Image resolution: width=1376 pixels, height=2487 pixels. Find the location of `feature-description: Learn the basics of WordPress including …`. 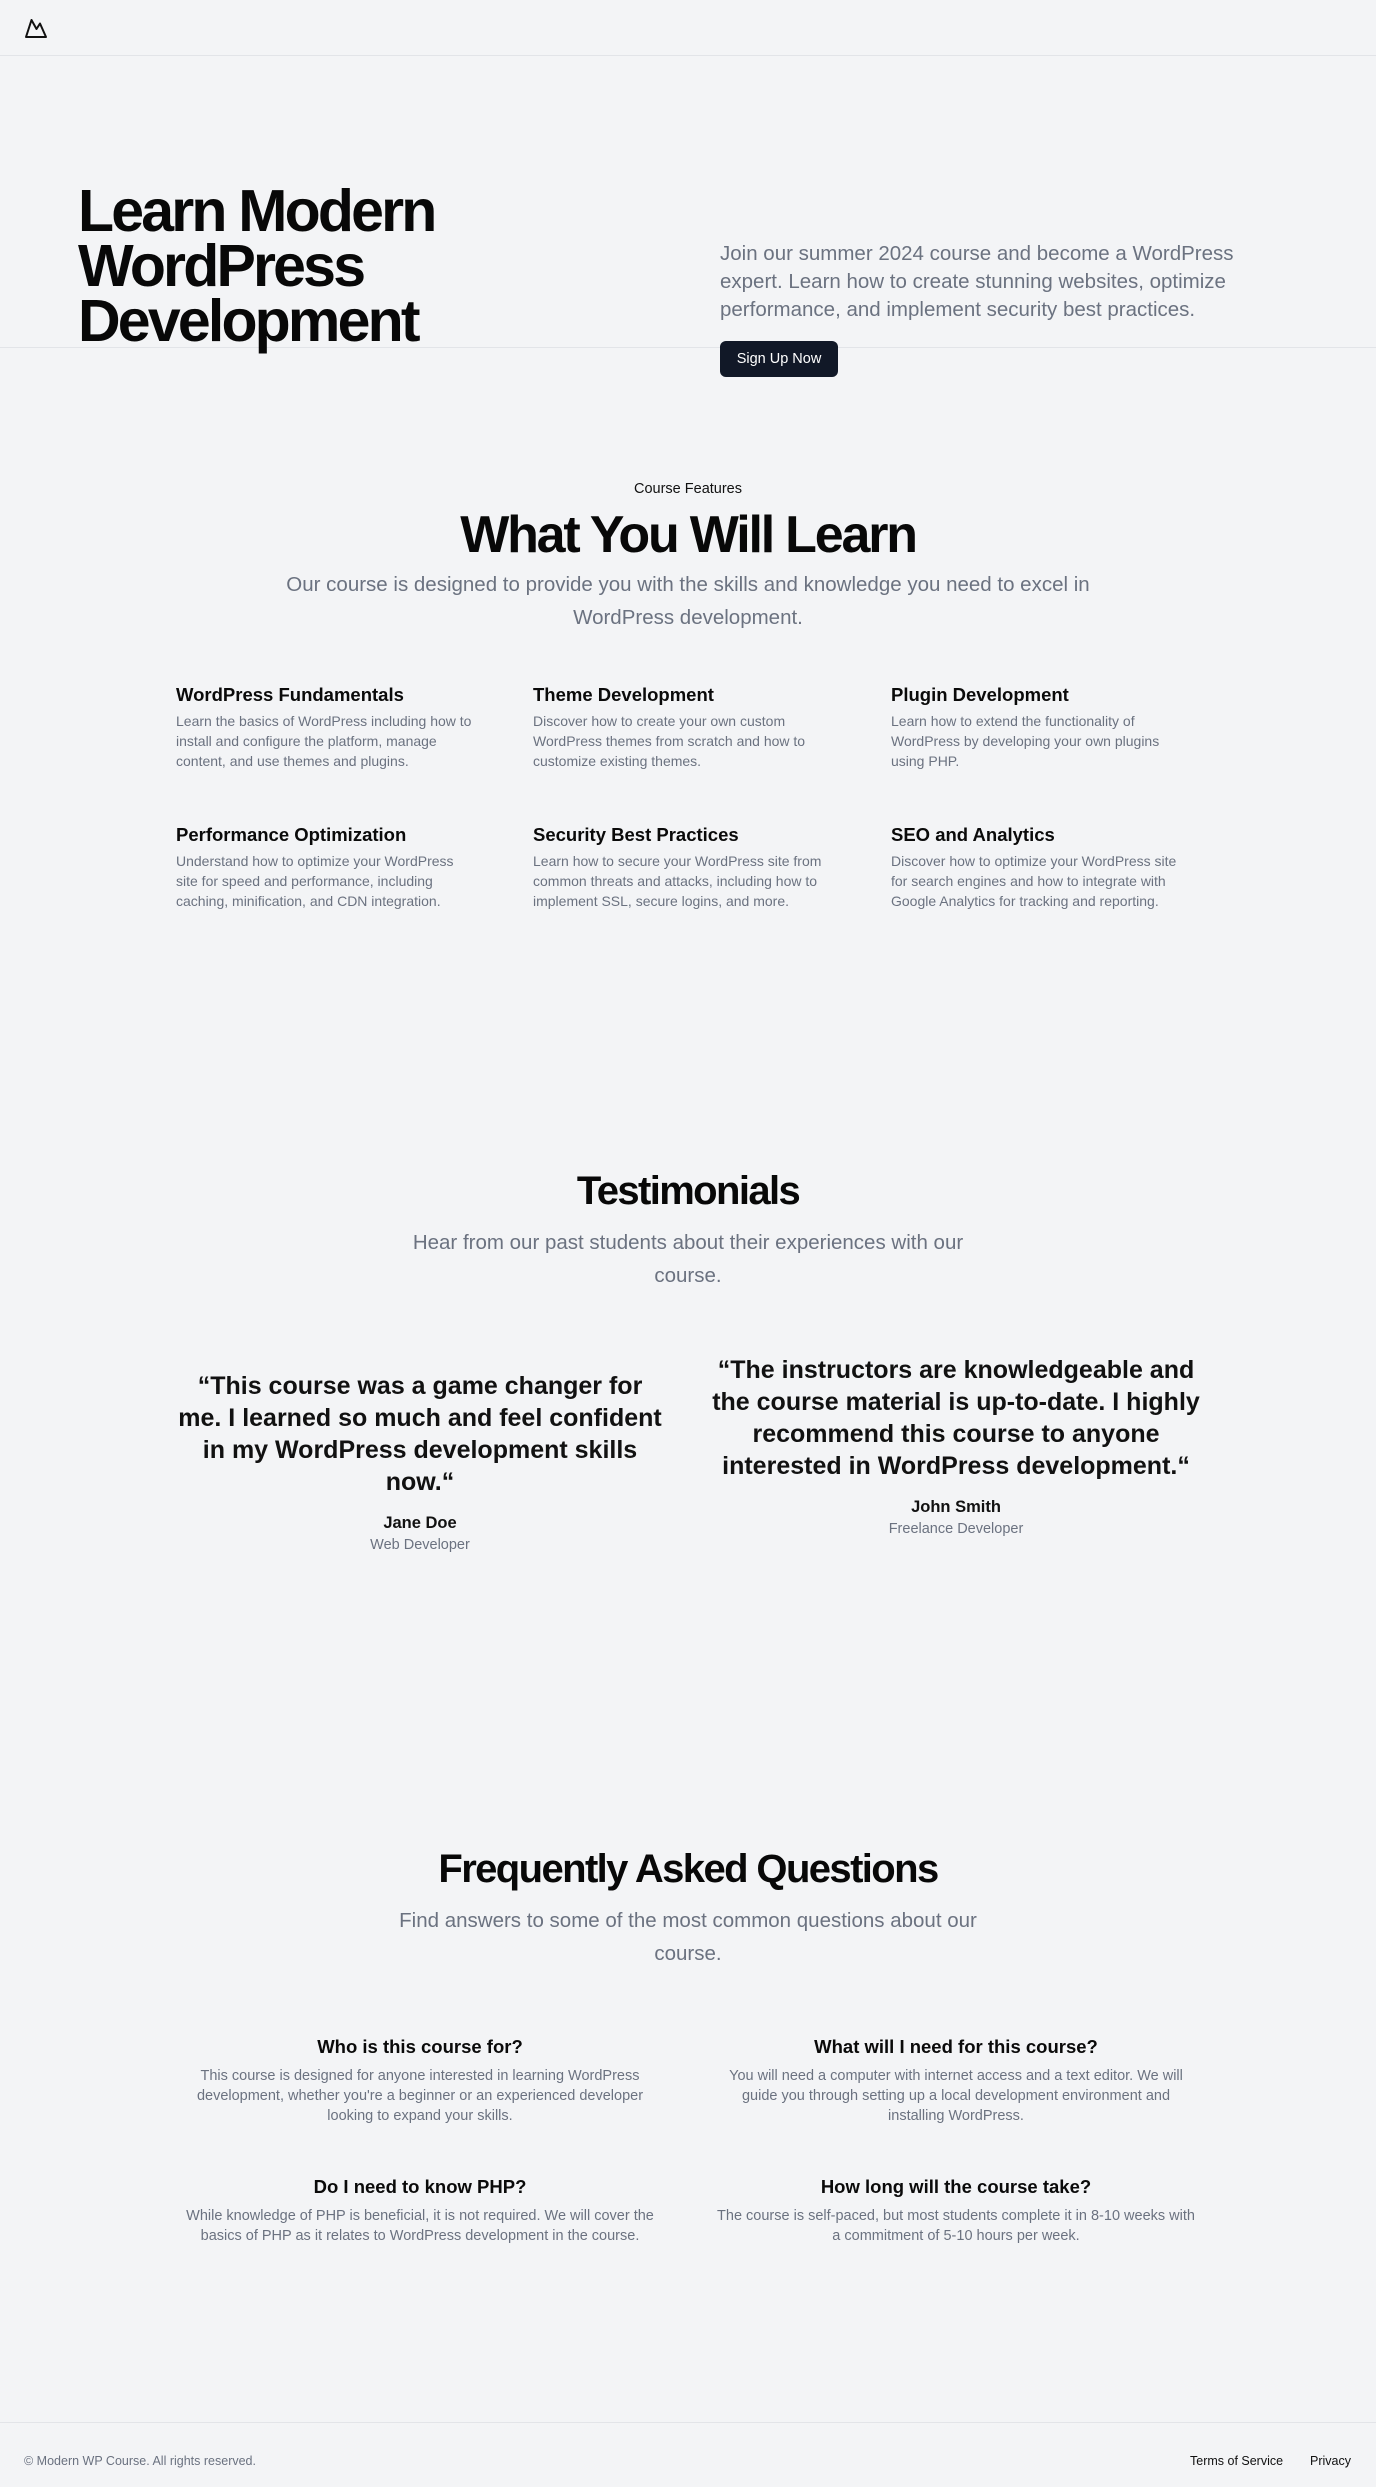

feature-description: Learn the basics of WordPress including … is located at coordinates (324, 741).